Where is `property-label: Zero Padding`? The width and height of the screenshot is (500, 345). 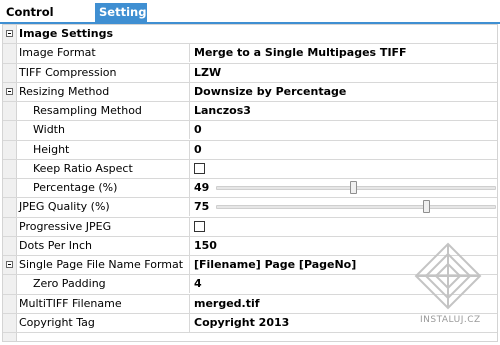 property-label: Zero Padding is located at coordinates (69, 284).